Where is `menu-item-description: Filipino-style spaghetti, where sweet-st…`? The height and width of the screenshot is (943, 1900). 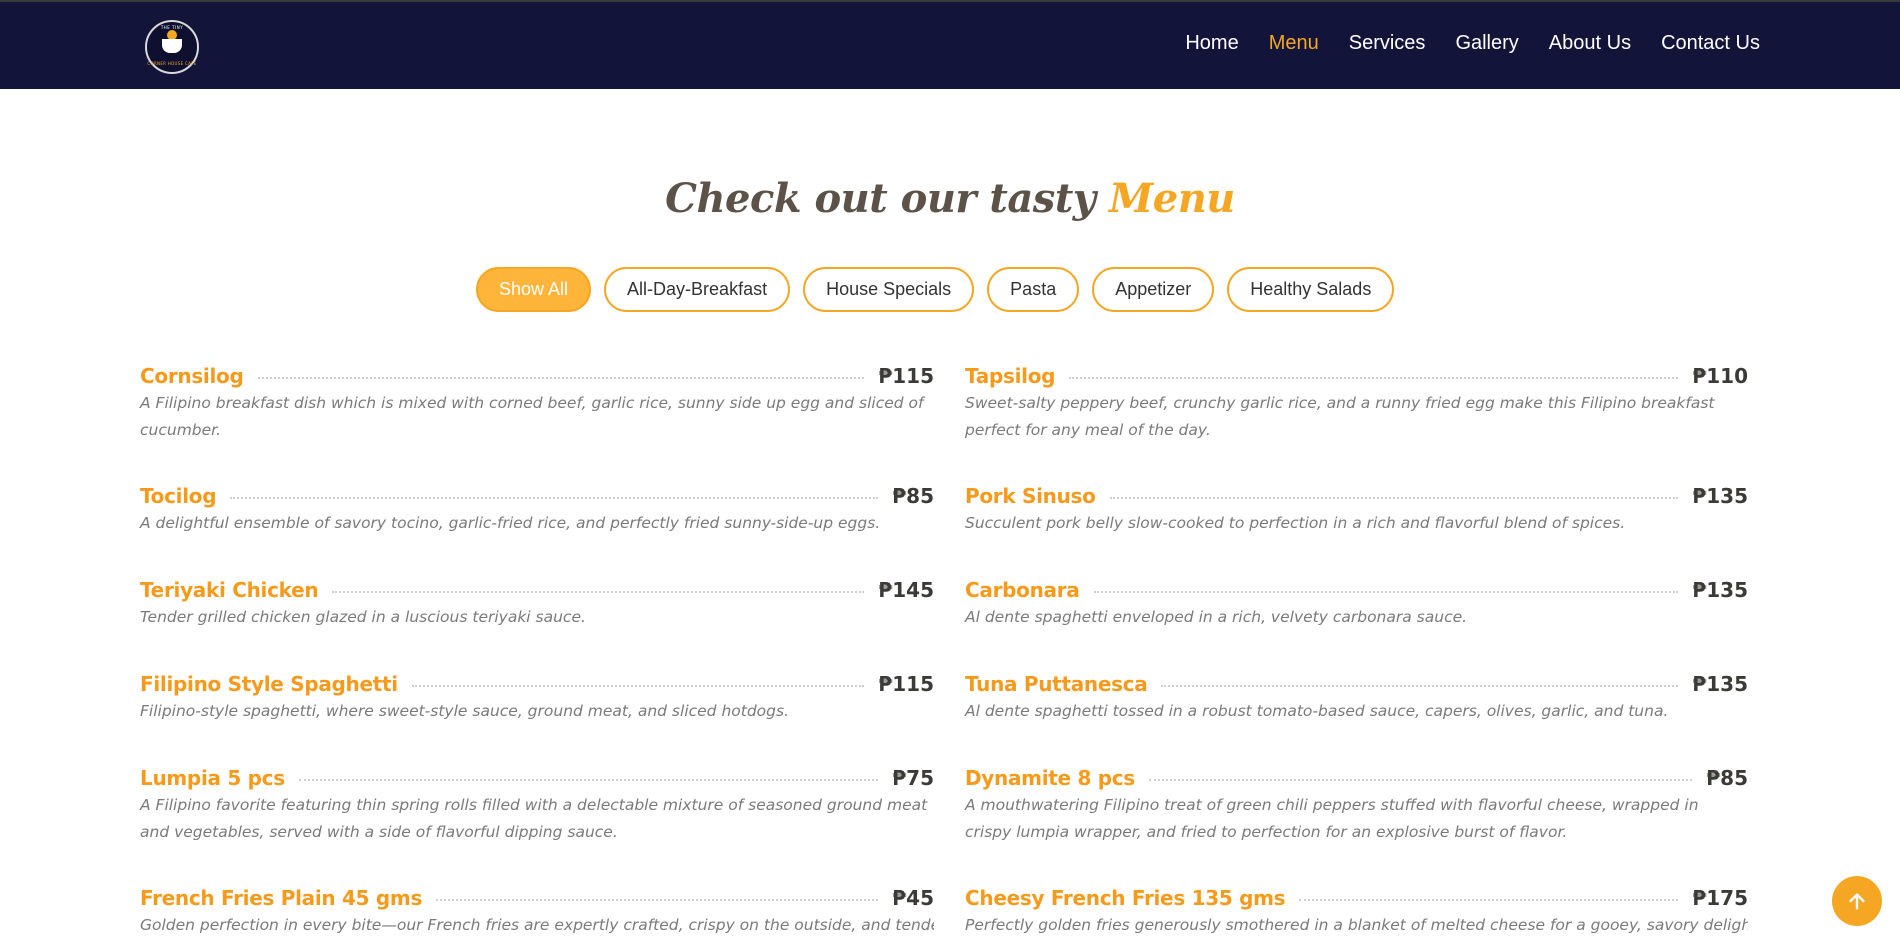
menu-item-description: Filipino-style spaghetti, where sweet-st… is located at coordinates (464, 711).